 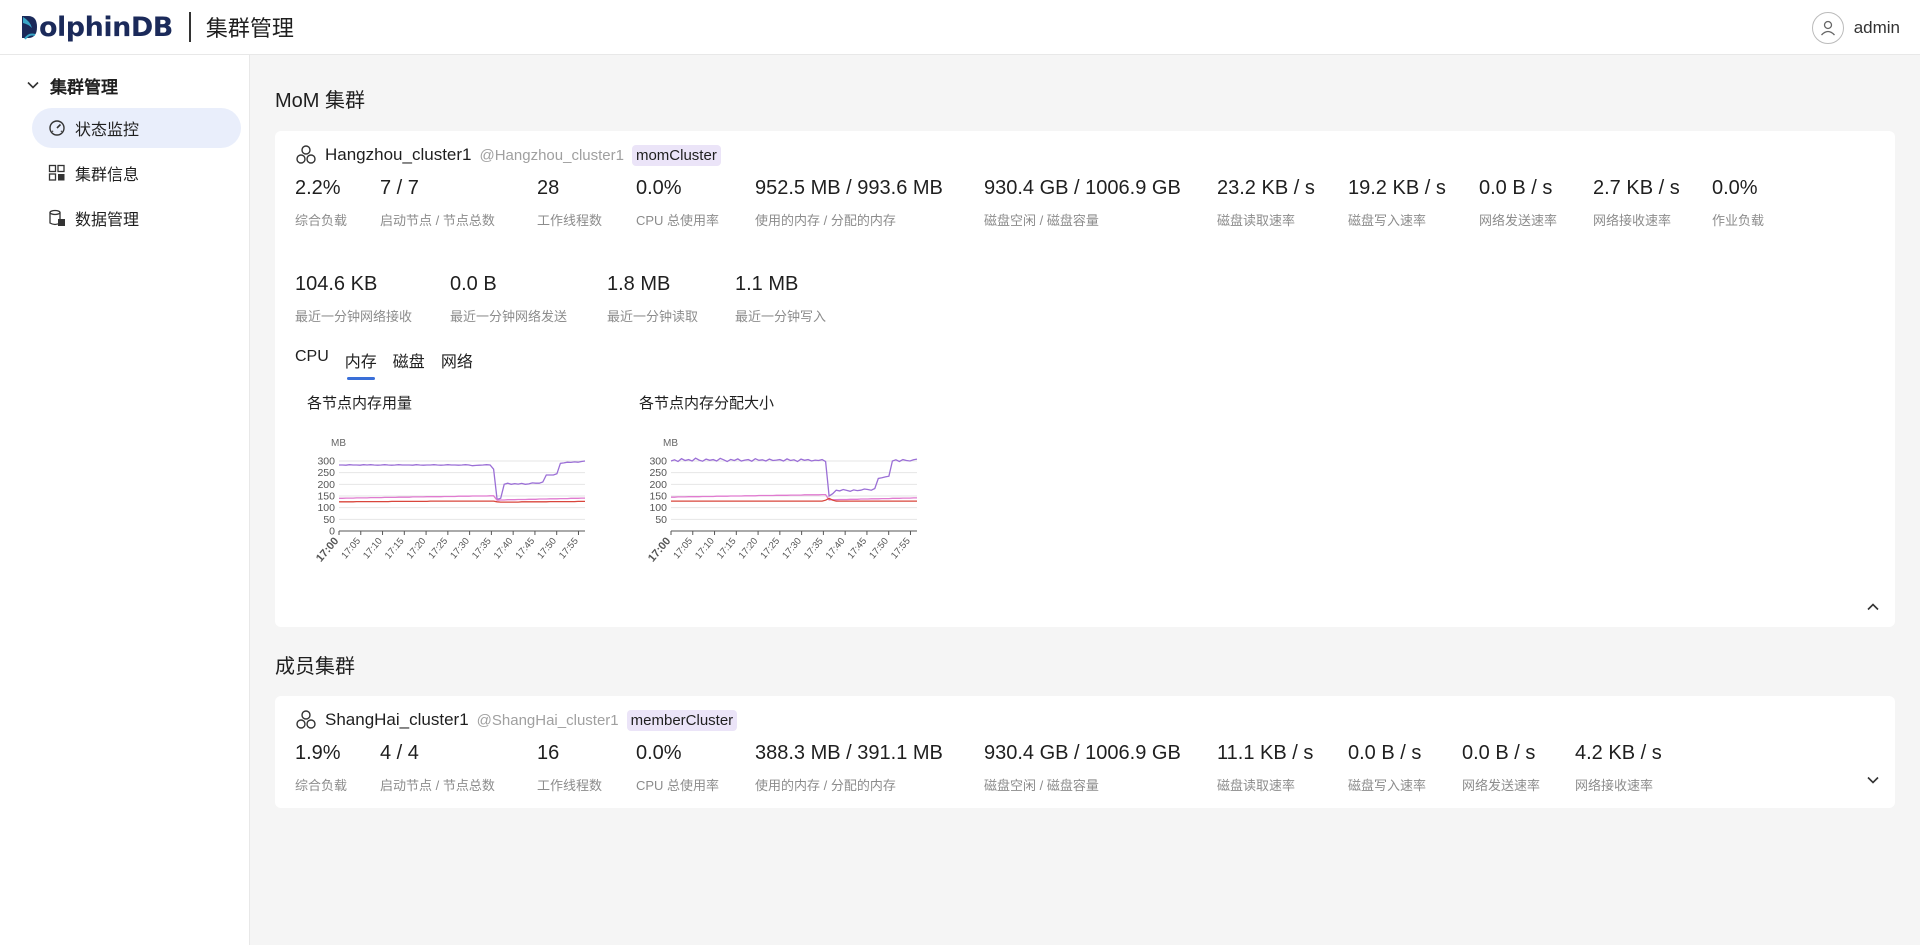 What do you see at coordinates (1265, 768) in the screenshot?
I see `metric-item: 11.1 KB / s 磁盘读取速率` at bounding box center [1265, 768].